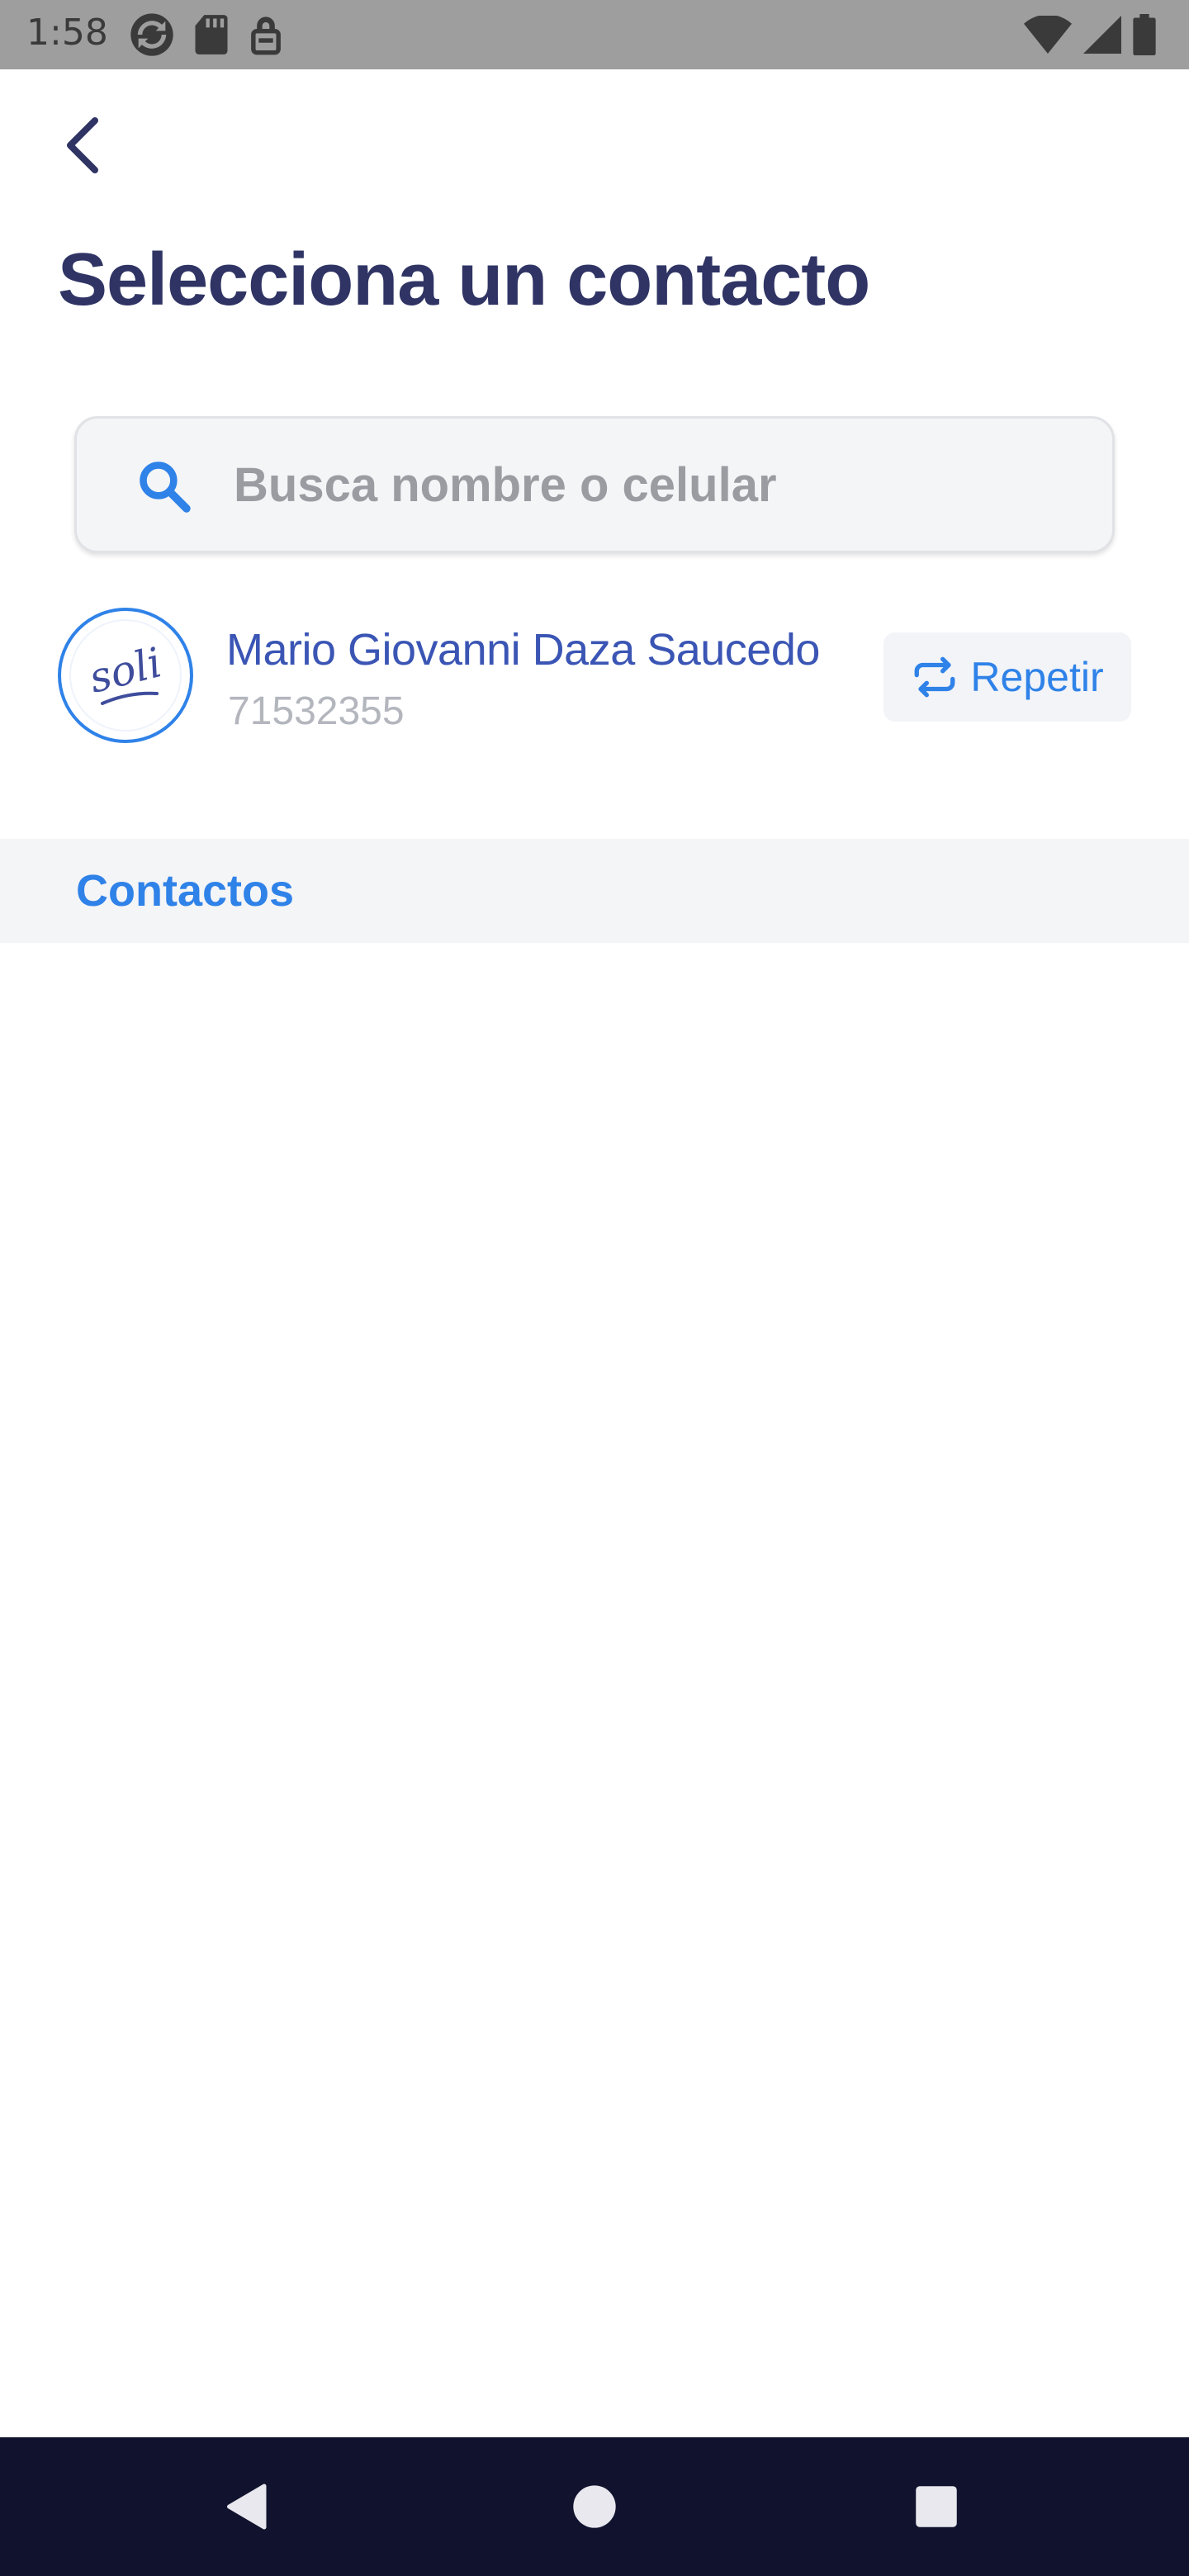  Describe the element at coordinates (1102, 35) in the screenshot. I see `cell-signal-icon` at that location.